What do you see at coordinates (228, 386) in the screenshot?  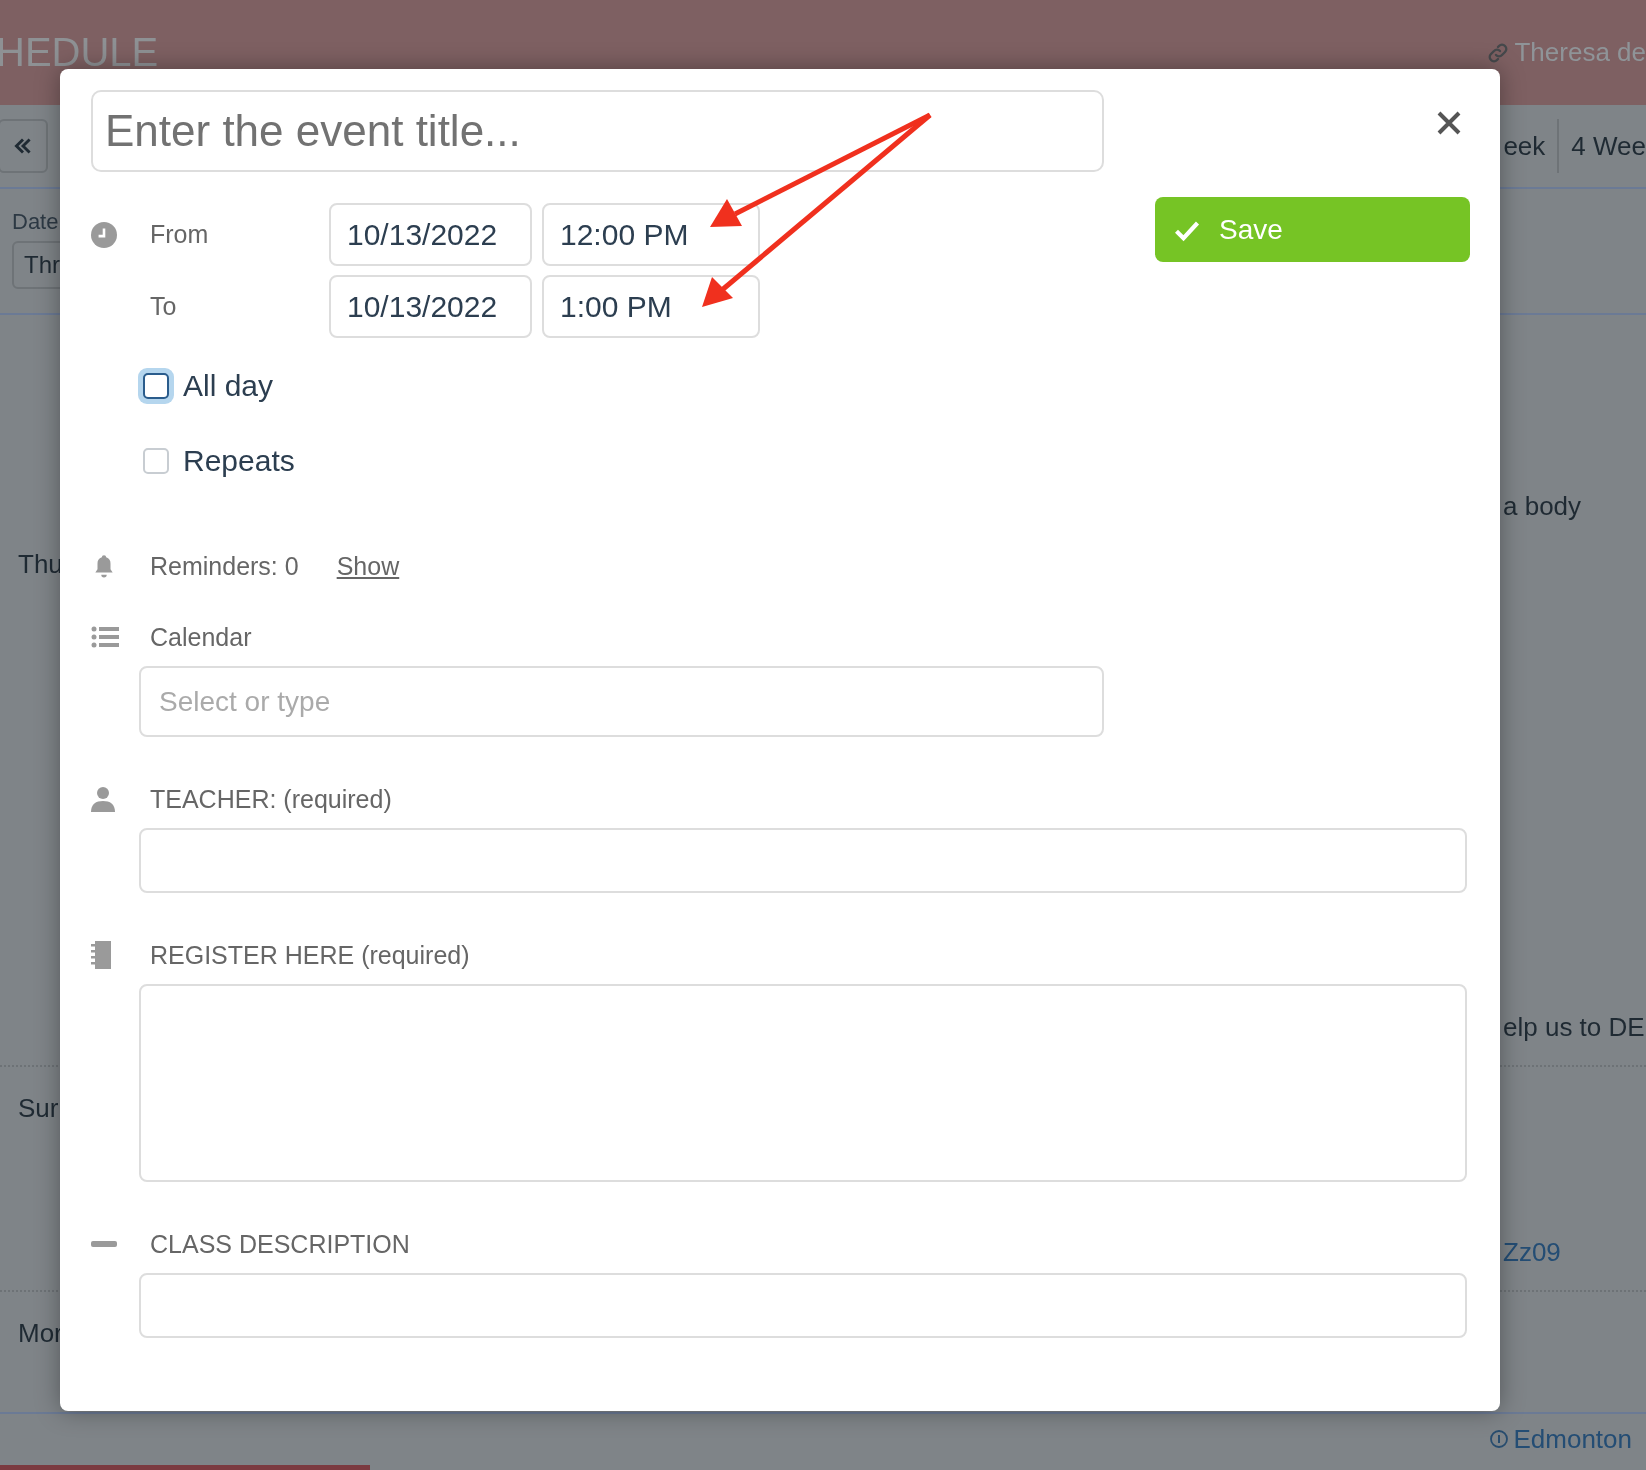 I see `checkbox-label: All day` at bounding box center [228, 386].